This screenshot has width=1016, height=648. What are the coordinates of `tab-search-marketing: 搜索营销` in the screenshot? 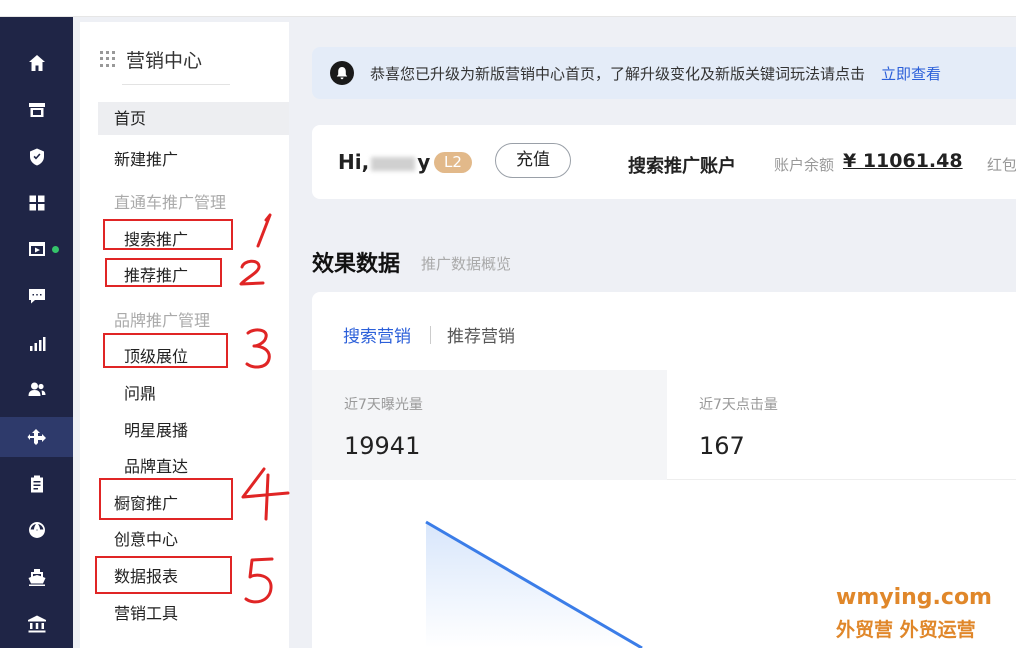 It's located at (377, 334).